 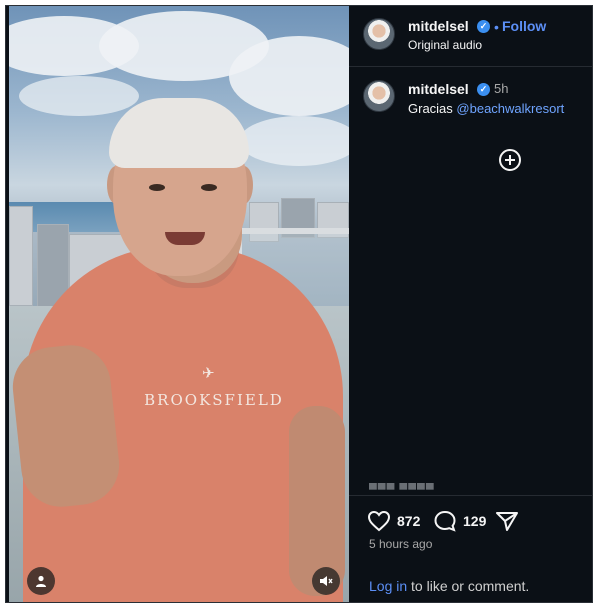 I want to click on caption-avatar, so click(x=379, y=96).